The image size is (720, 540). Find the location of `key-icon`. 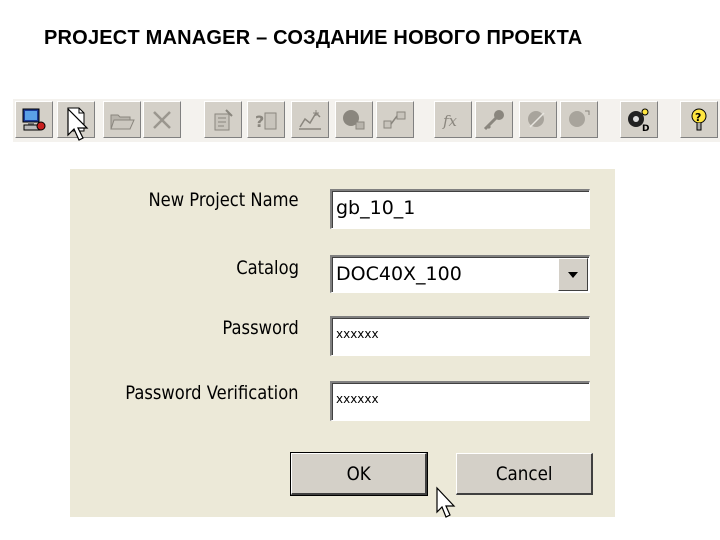

key-icon is located at coordinates (494, 119).